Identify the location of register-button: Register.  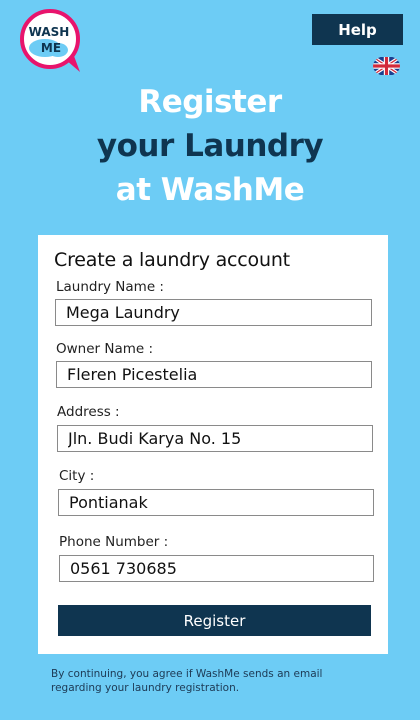
(214, 620).